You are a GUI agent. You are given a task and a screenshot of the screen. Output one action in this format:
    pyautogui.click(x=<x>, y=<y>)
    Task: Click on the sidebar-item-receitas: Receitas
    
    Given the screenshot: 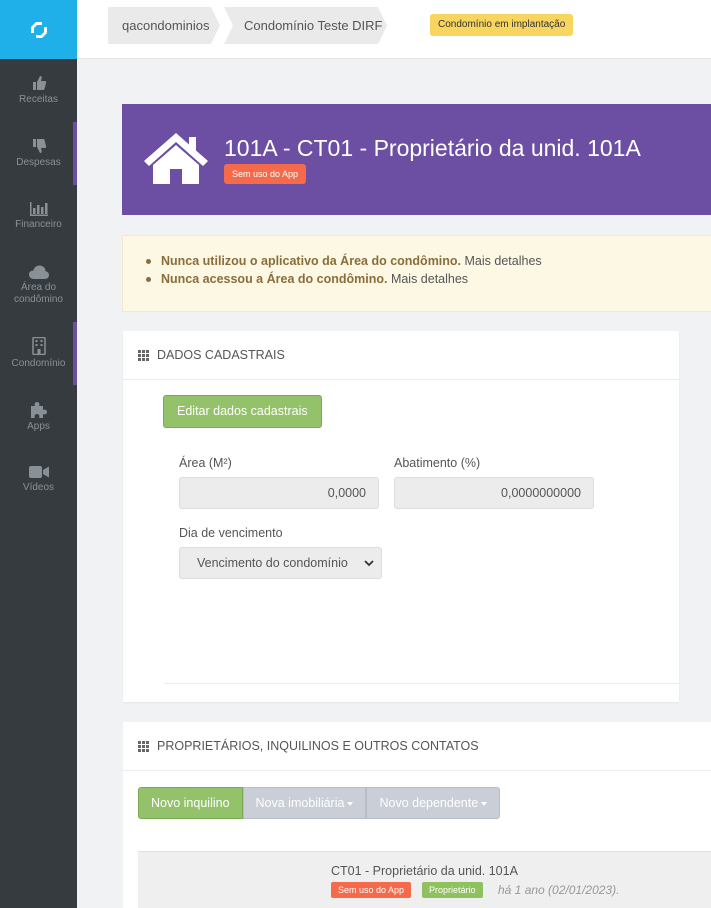 What is the action you would take?
    pyautogui.click(x=38, y=90)
    